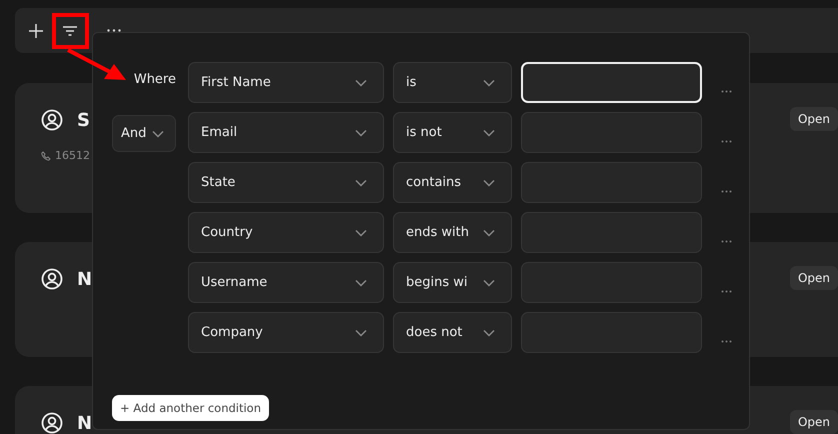 The width and height of the screenshot is (838, 434). I want to click on field-dropdown: State, so click(286, 182).